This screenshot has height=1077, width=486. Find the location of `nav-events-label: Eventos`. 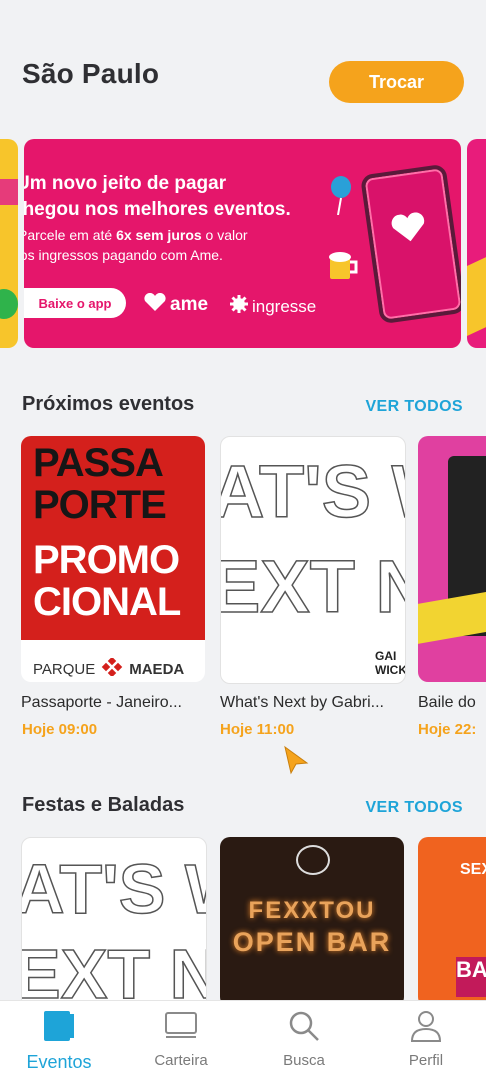

nav-events-label: Eventos is located at coordinates (59, 1062).